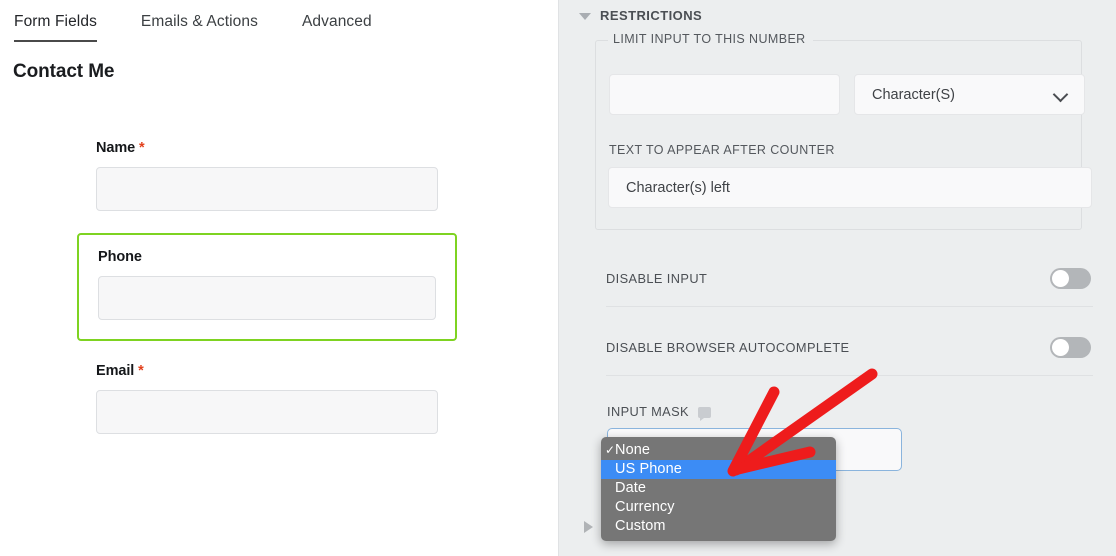 This screenshot has width=1116, height=556. I want to click on tab-advanced: Advanced, so click(337, 27).